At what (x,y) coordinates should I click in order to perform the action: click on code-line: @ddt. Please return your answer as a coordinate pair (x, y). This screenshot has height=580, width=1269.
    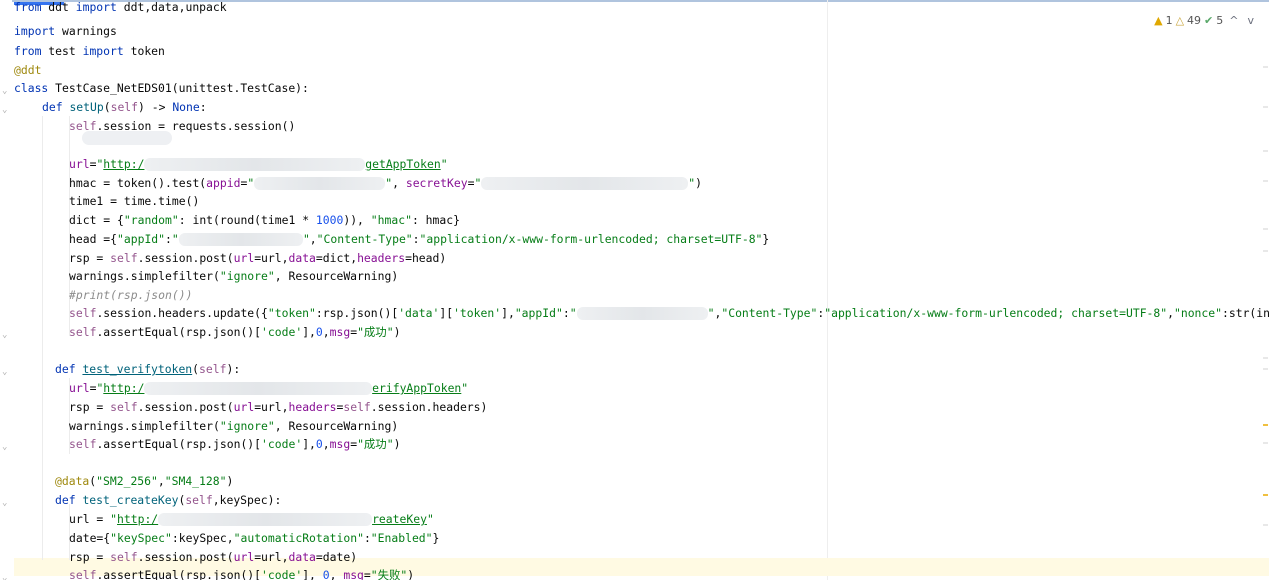
    Looking at the image, I should click on (27, 70).